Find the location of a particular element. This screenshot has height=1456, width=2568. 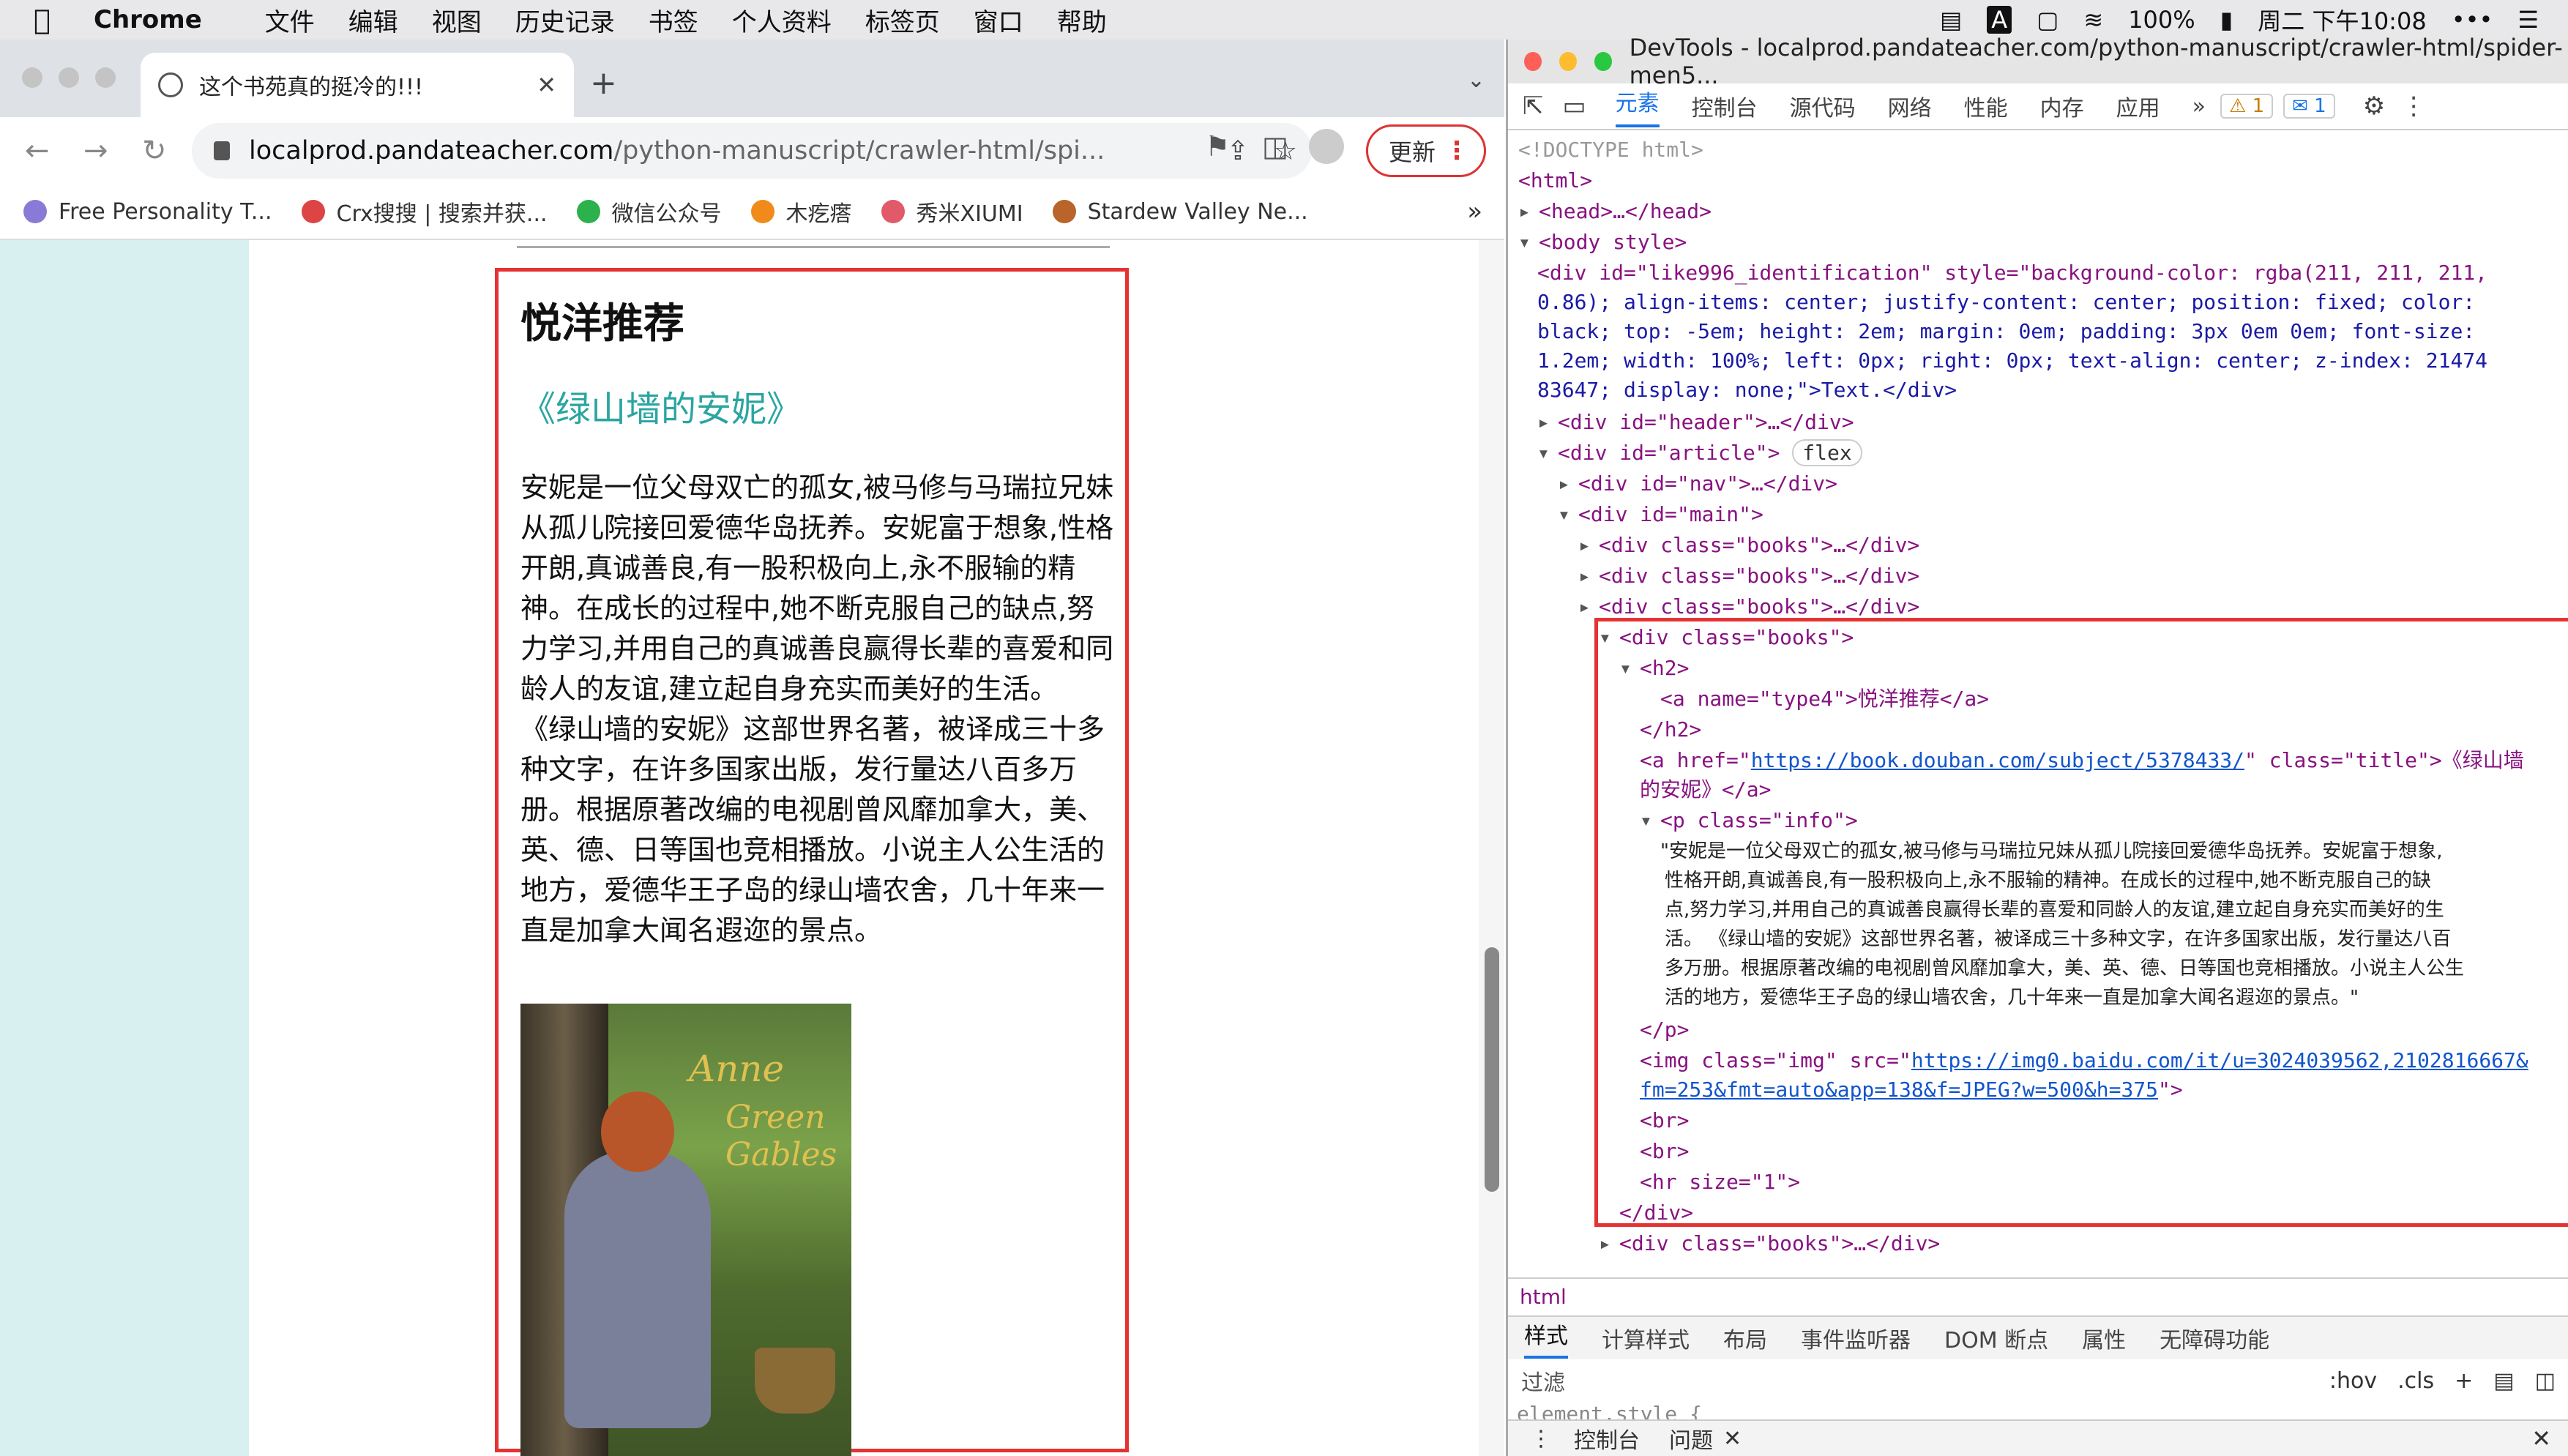

menu-app-name: Chrome is located at coordinates (148, 19).